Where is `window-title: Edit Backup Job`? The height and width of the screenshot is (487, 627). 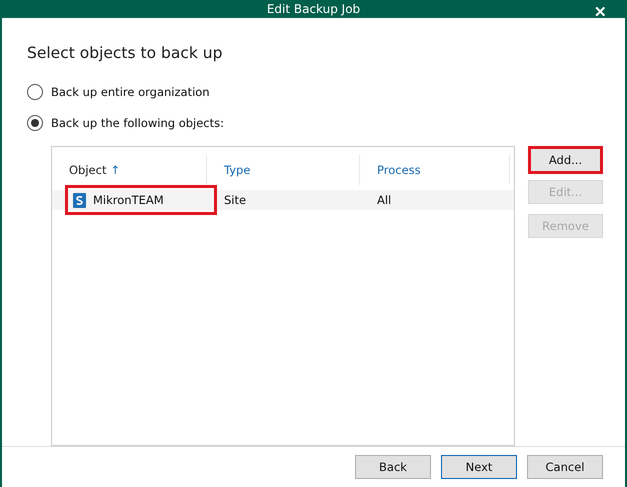
window-title: Edit Backup Job is located at coordinates (313, 9).